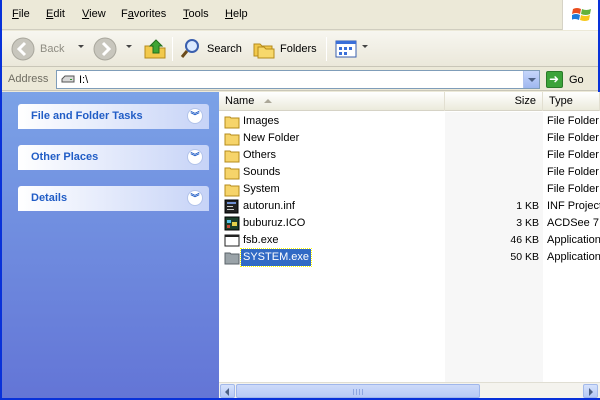 The width and height of the screenshot is (600, 400). I want to click on search-icon, so click(189, 48).